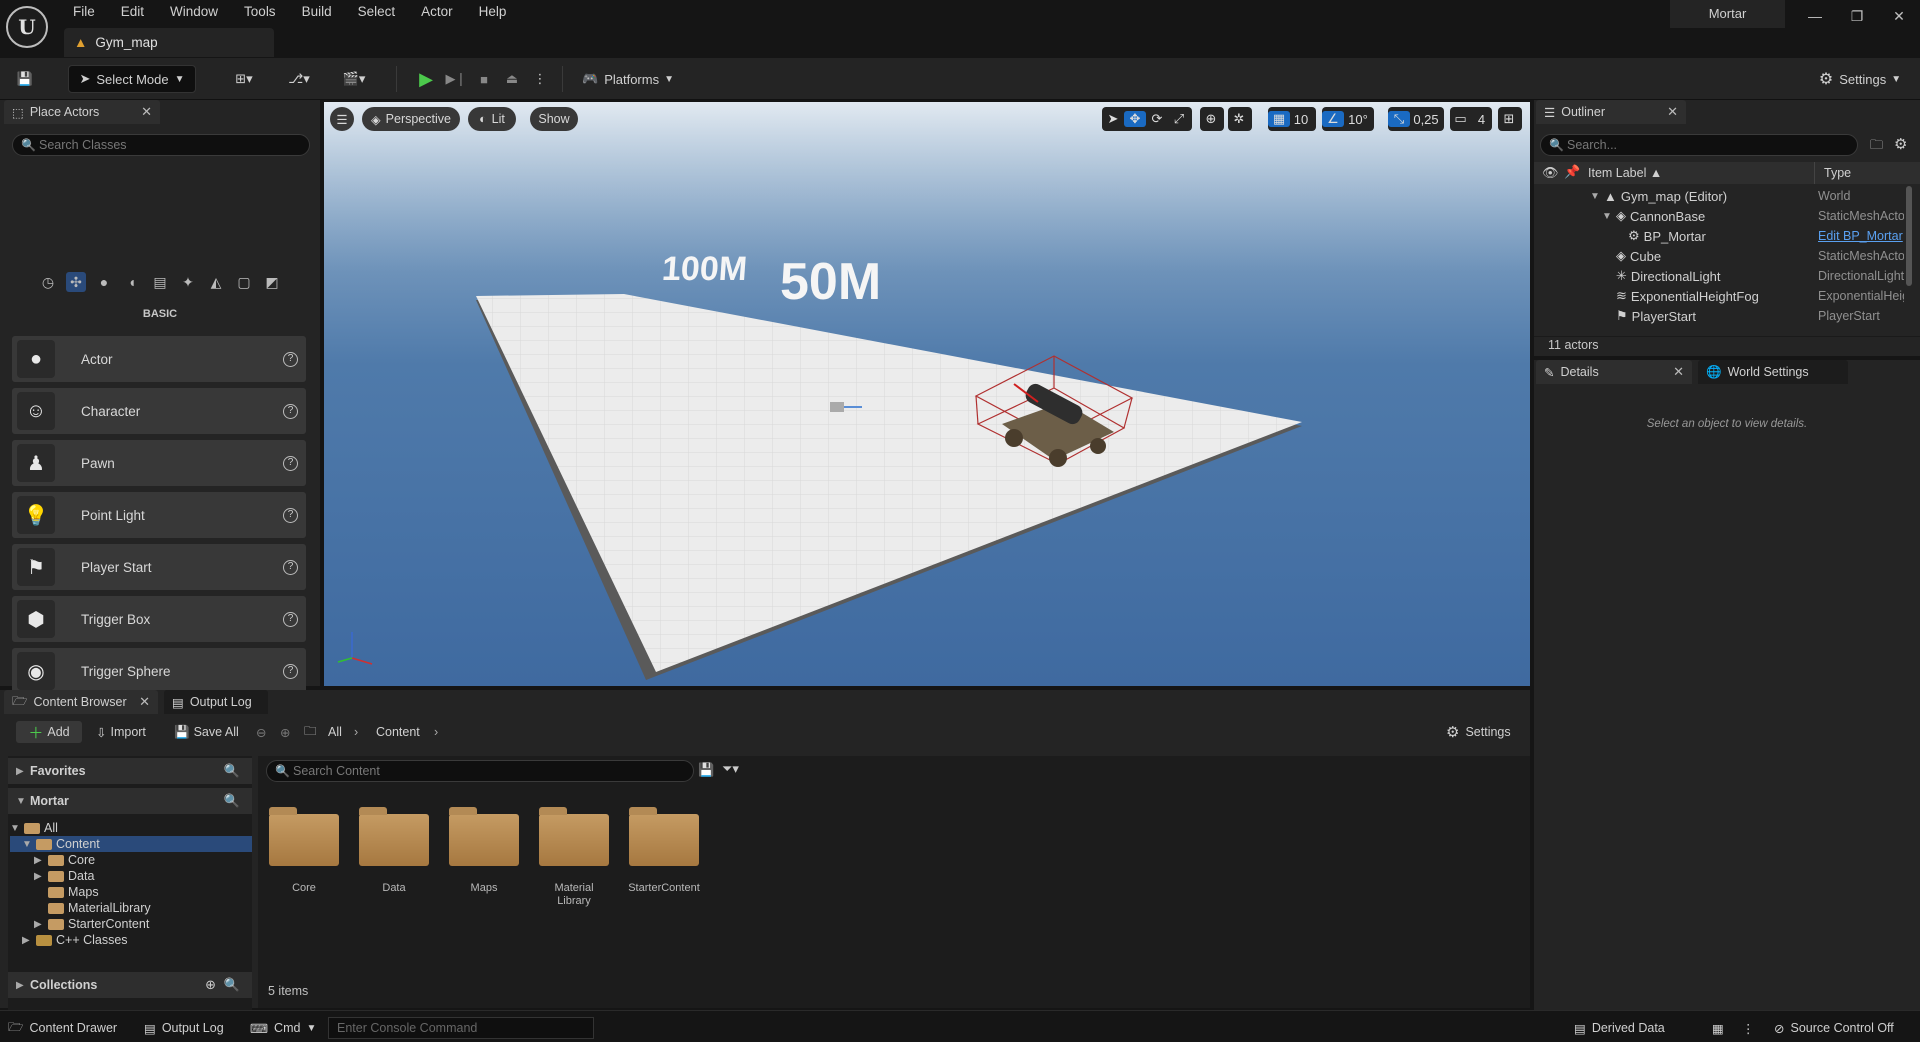 The image size is (1920, 1042). Describe the element at coordinates (480, 771) in the screenshot. I see `search-content-input: 🔍 Search Content` at that location.